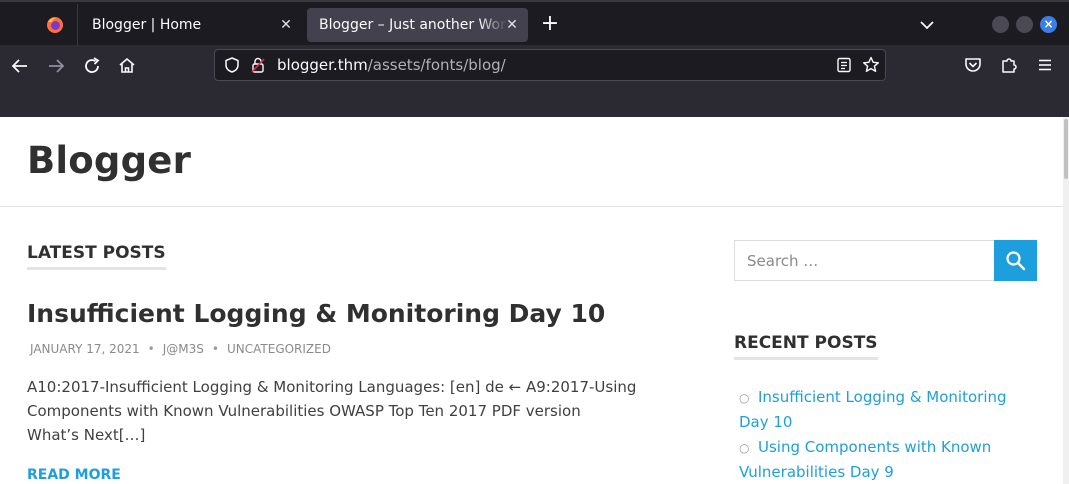 The height and width of the screenshot is (484, 1069). I want to click on url-text: blogger.thm/assets/fonts/blog/, so click(391, 65).